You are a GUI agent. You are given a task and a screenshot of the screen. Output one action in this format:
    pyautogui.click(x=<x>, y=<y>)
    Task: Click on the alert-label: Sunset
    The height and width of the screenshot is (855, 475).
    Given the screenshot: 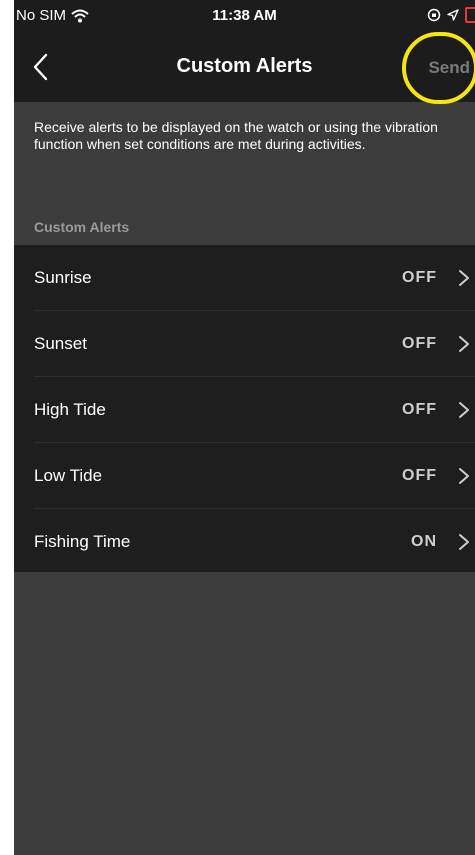 What is the action you would take?
    pyautogui.click(x=60, y=343)
    